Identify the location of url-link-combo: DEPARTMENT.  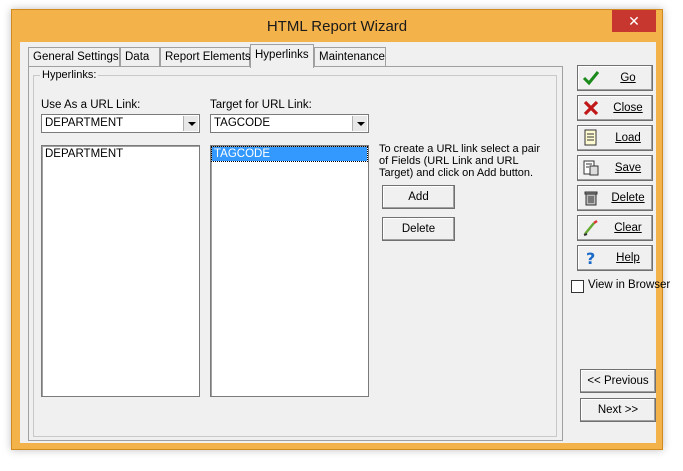
(120, 123).